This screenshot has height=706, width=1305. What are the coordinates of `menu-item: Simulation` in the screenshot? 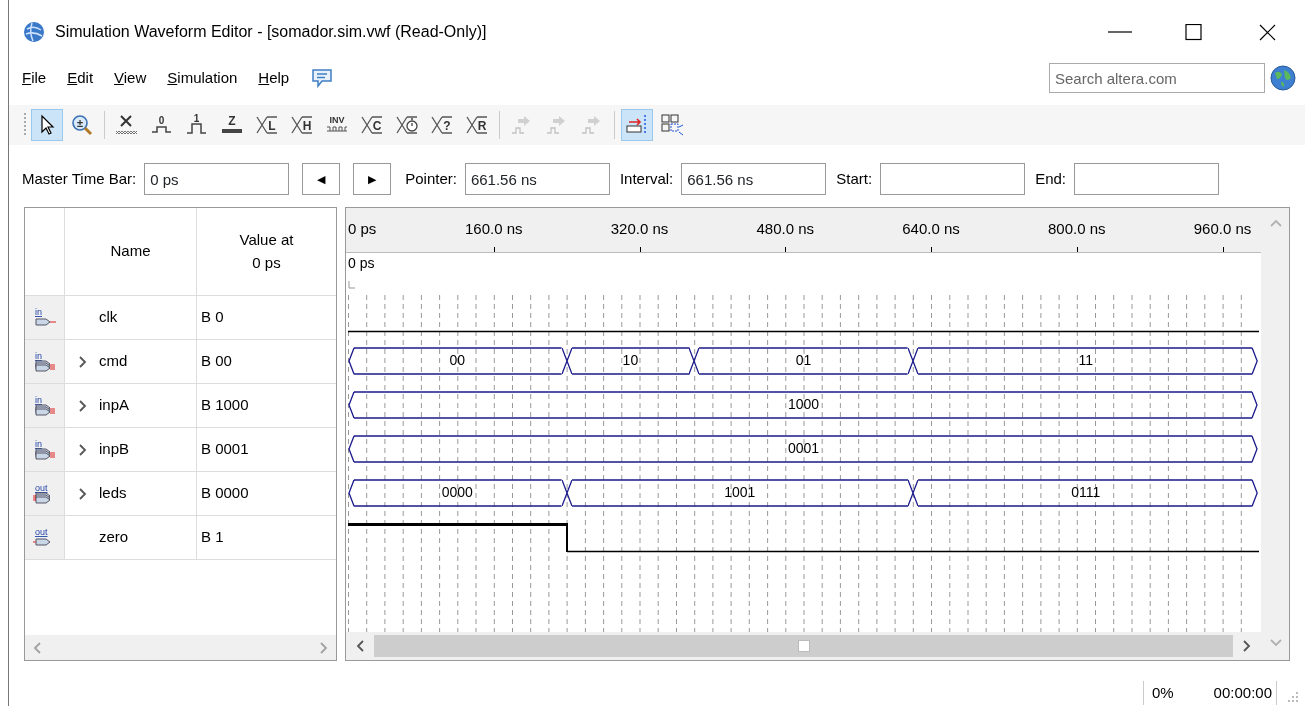 It's located at (207, 78).